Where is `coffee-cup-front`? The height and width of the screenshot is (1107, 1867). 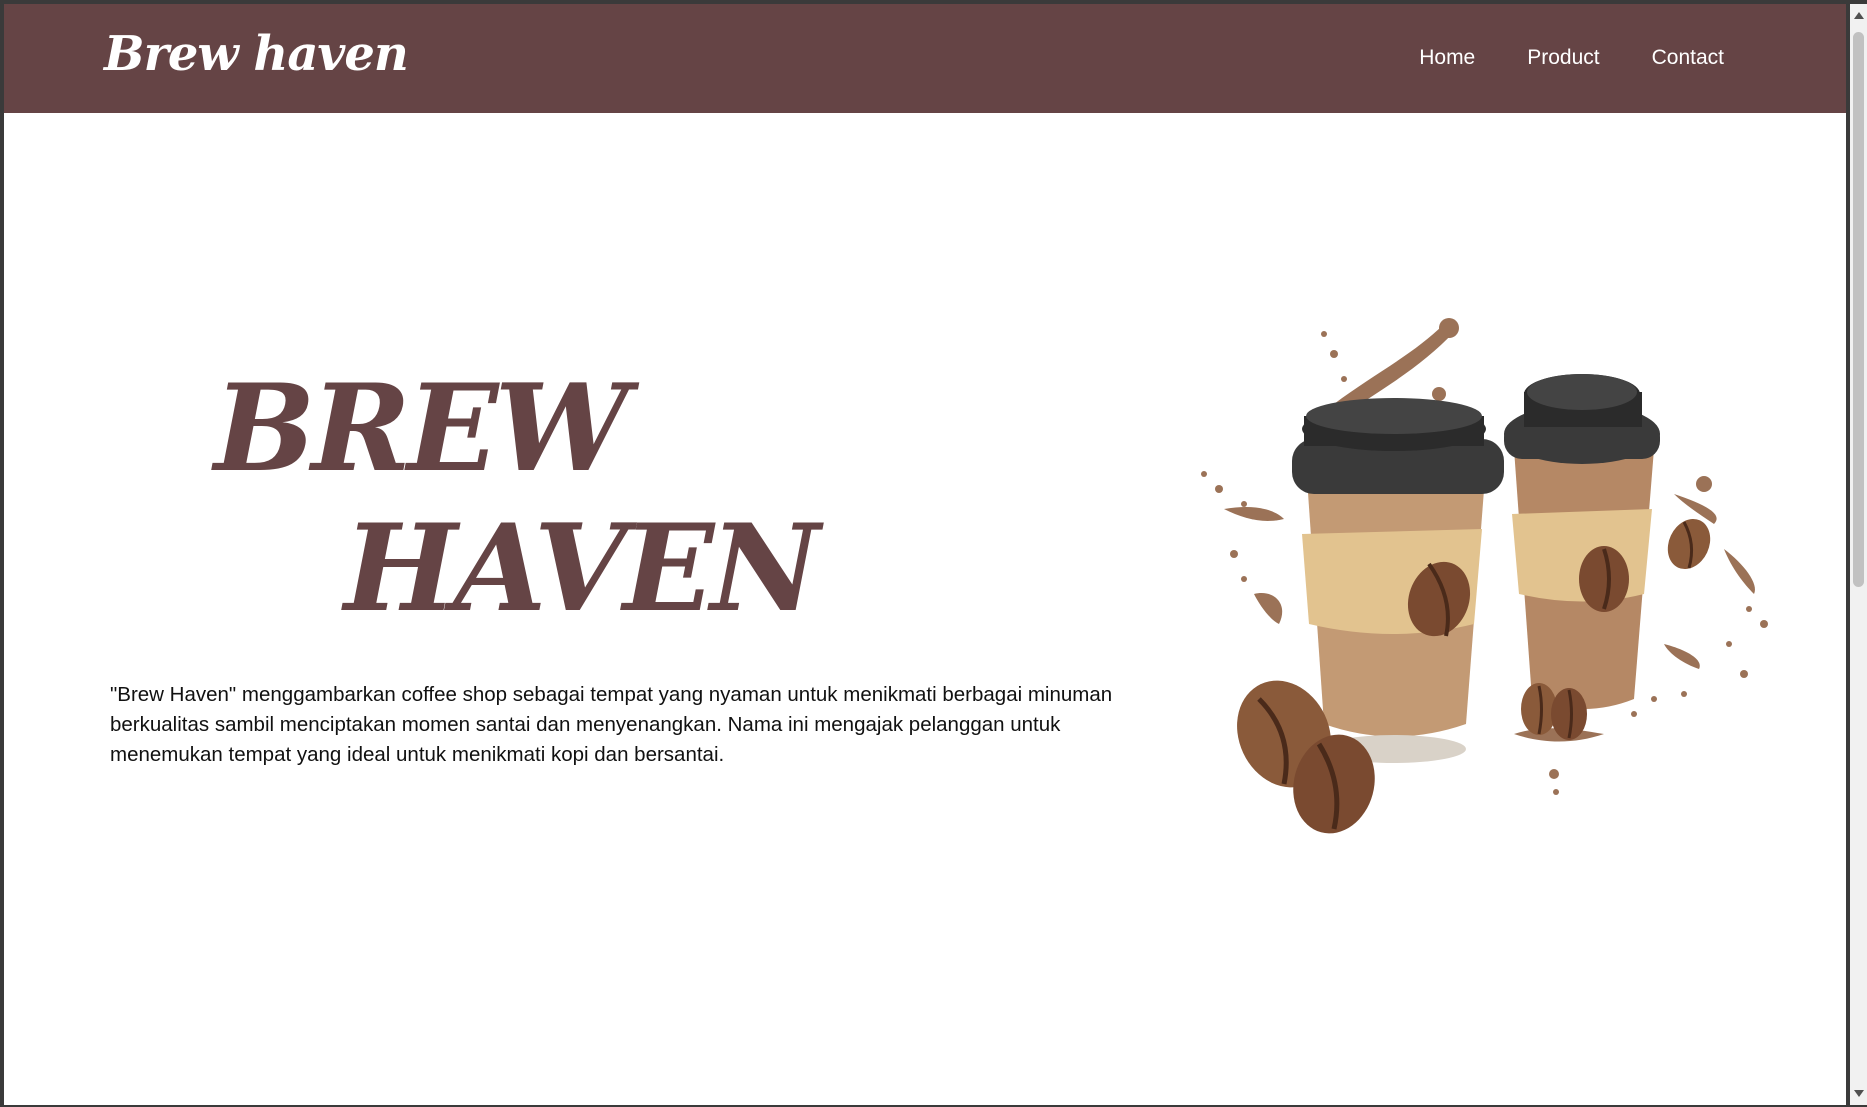
coffee-cup-front is located at coordinates (1398, 580).